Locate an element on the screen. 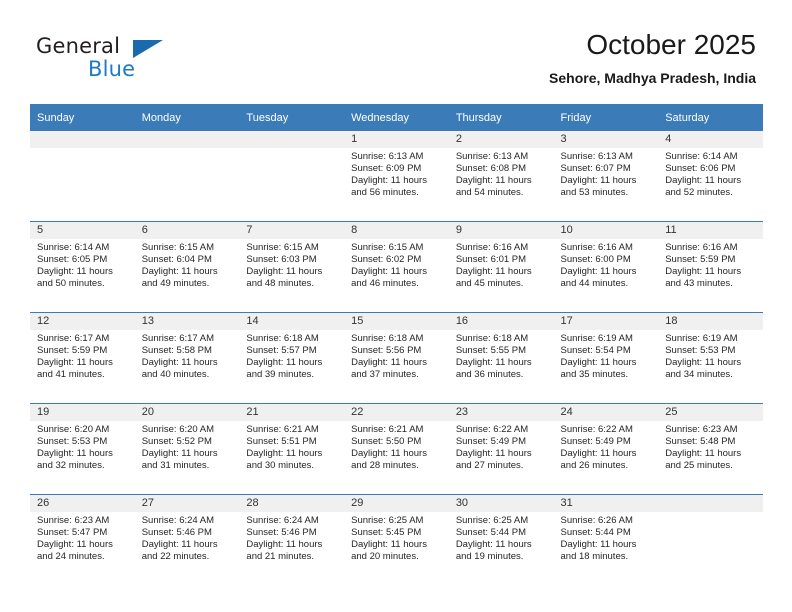 The height and width of the screenshot is (612, 792). day-number: 21 is located at coordinates (292, 412).